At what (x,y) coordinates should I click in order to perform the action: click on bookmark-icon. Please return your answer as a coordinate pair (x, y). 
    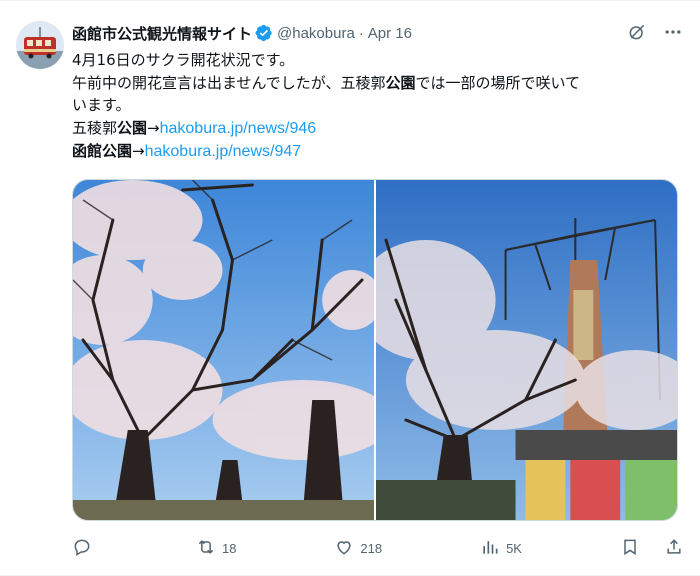
    Looking at the image, I should click on (630, 548).